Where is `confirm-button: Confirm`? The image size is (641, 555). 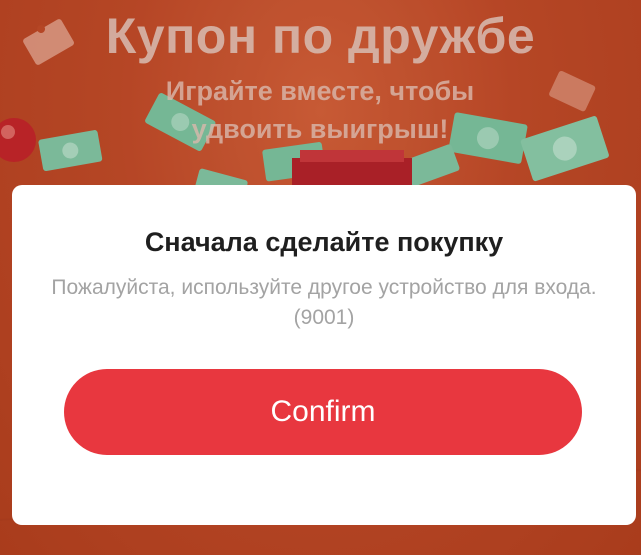
confirm-button: Confirm is located at coordinates (323, 412).